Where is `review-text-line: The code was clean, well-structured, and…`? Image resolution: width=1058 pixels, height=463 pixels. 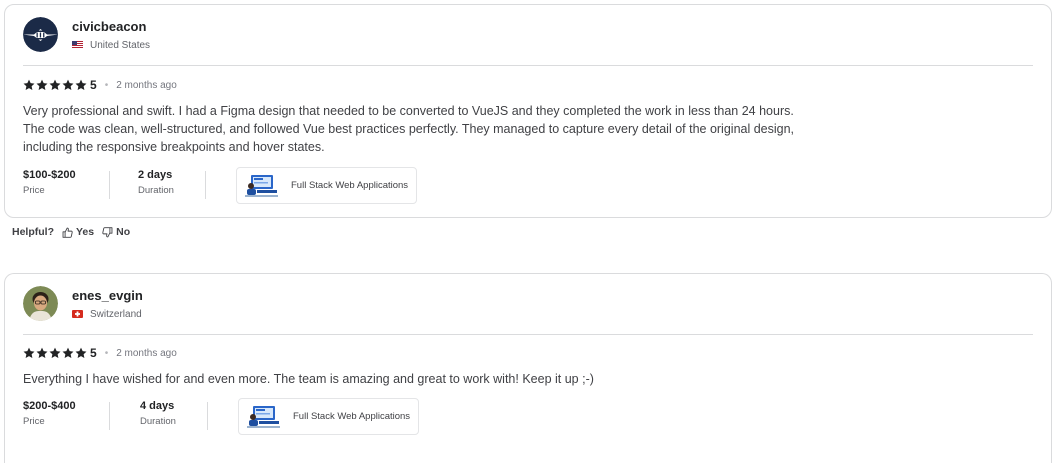
review-text-line: The code was clean, well-structured, and… is located at coordinates (409, 129).